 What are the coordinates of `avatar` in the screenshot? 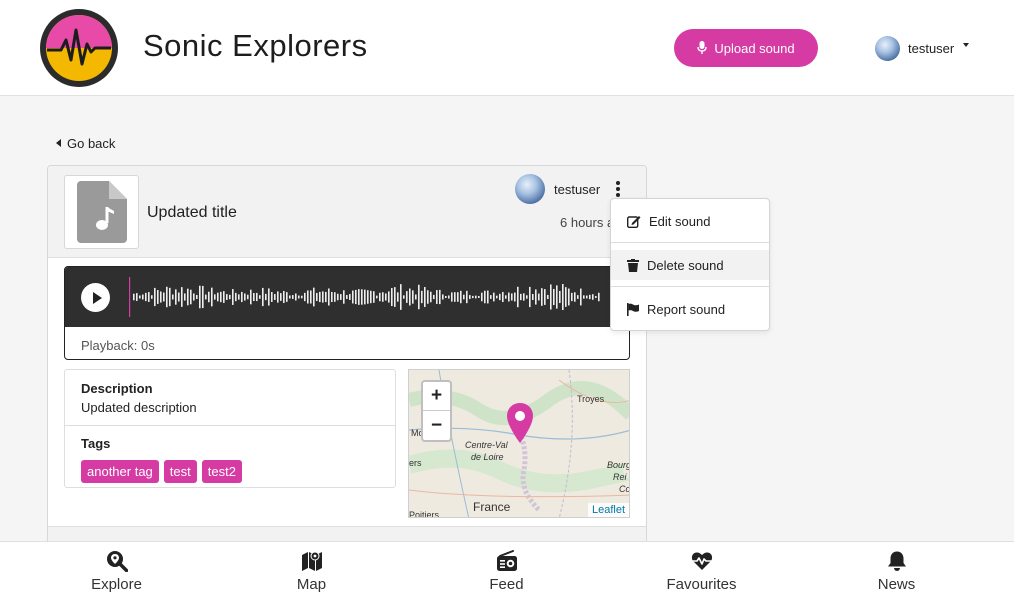 It's located at (530, 189).